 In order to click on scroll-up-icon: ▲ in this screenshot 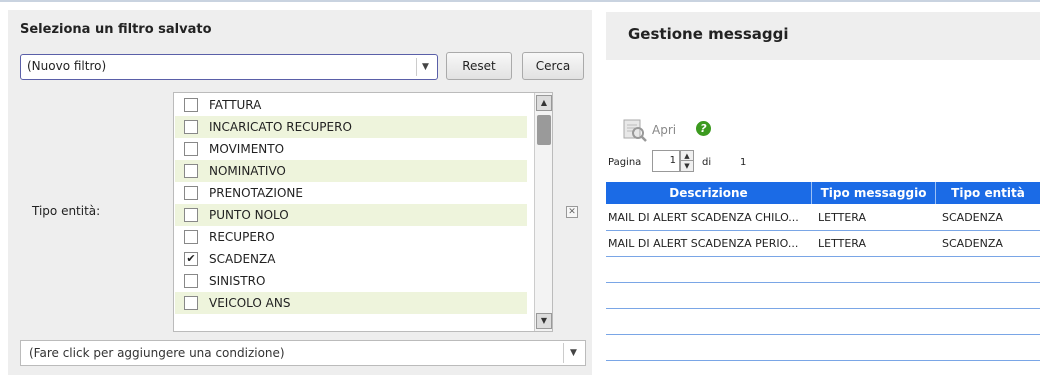, I will do `click(544, 103)`.